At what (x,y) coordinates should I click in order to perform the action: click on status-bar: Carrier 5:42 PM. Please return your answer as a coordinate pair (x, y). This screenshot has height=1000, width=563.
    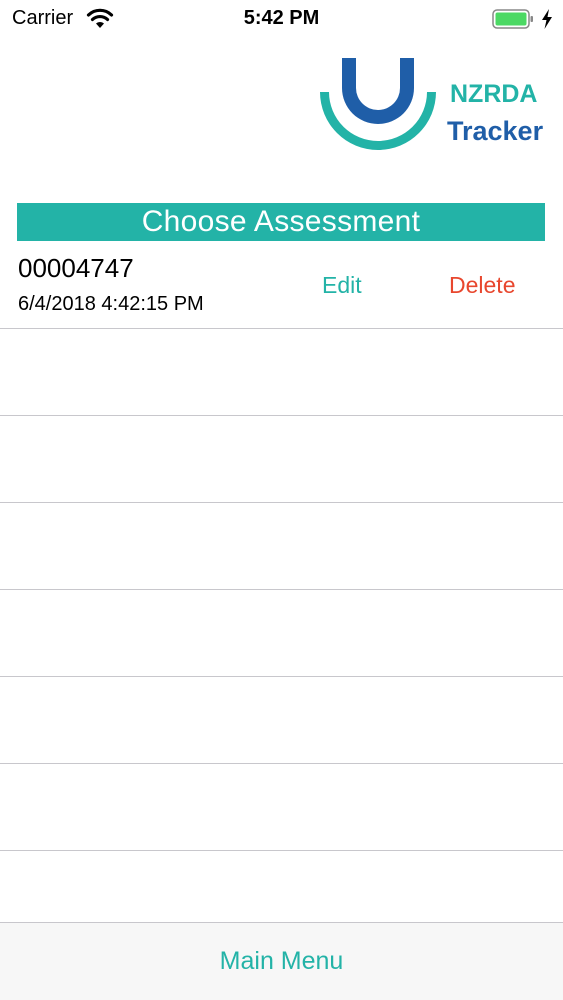
    Looking at the image, I should click on (281, 20).